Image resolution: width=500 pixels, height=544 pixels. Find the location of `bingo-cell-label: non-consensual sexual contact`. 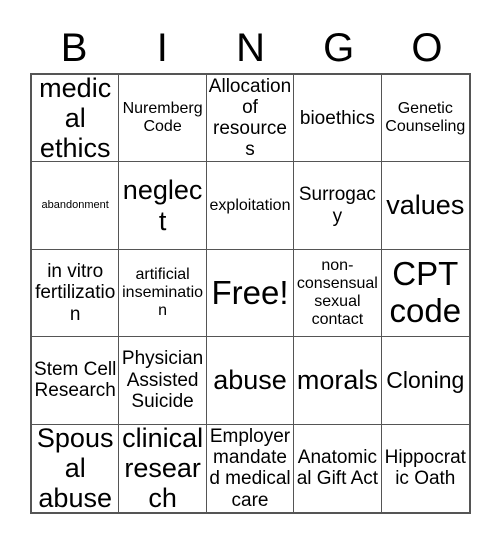

bingo-cell-label: non-consensual sexual contact is located at coordinates (337, 292).